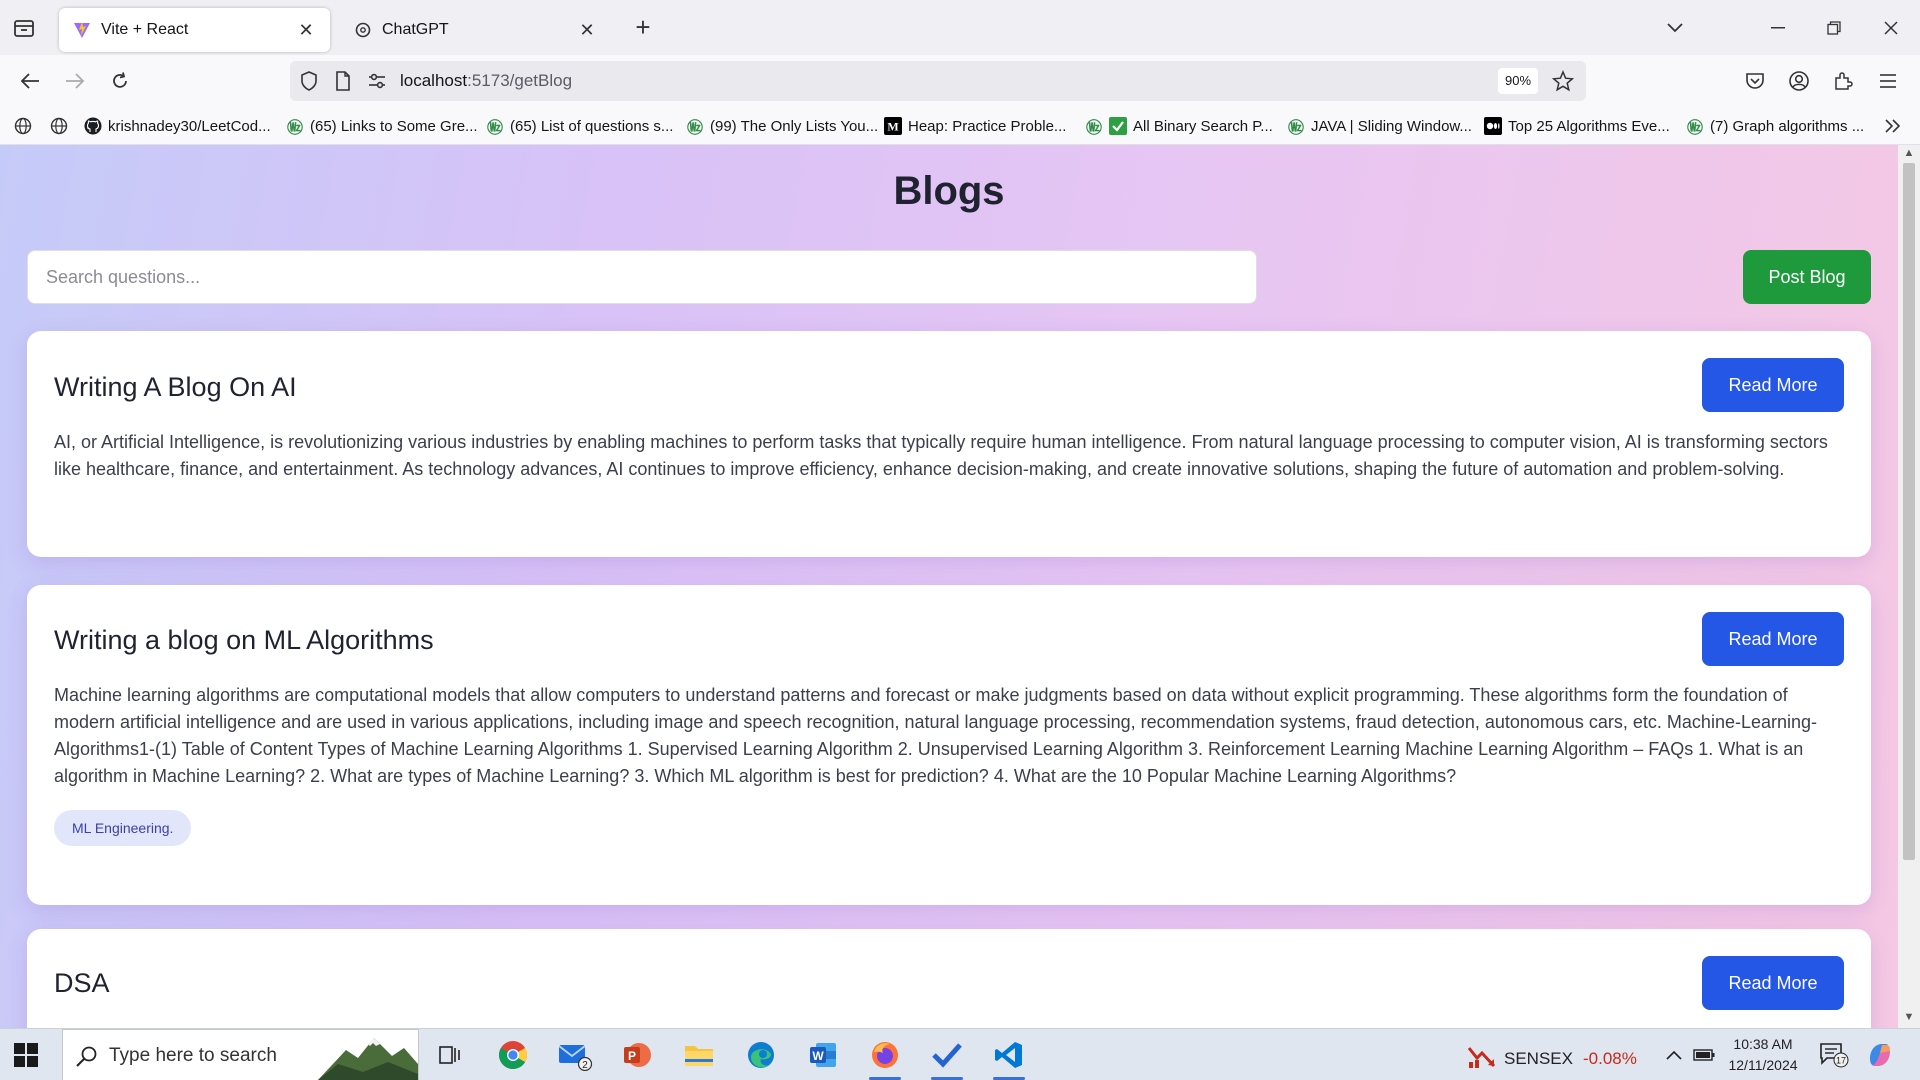 This screenshot has height=1080, width=1920. Describe the element at coordinates (82, 30) in the screenshot. I see `vite-icon` at that location.